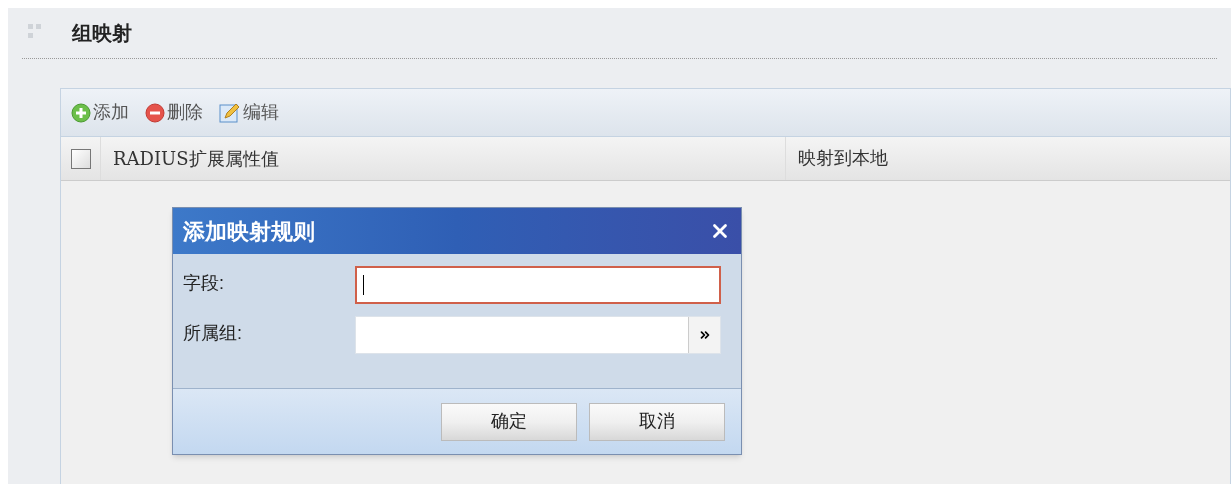 The width and height of the screenshot is (1231, 484). Describe the element at coordinates (100, 112) in the screenshot. I see `add-button: 添加` at that location.